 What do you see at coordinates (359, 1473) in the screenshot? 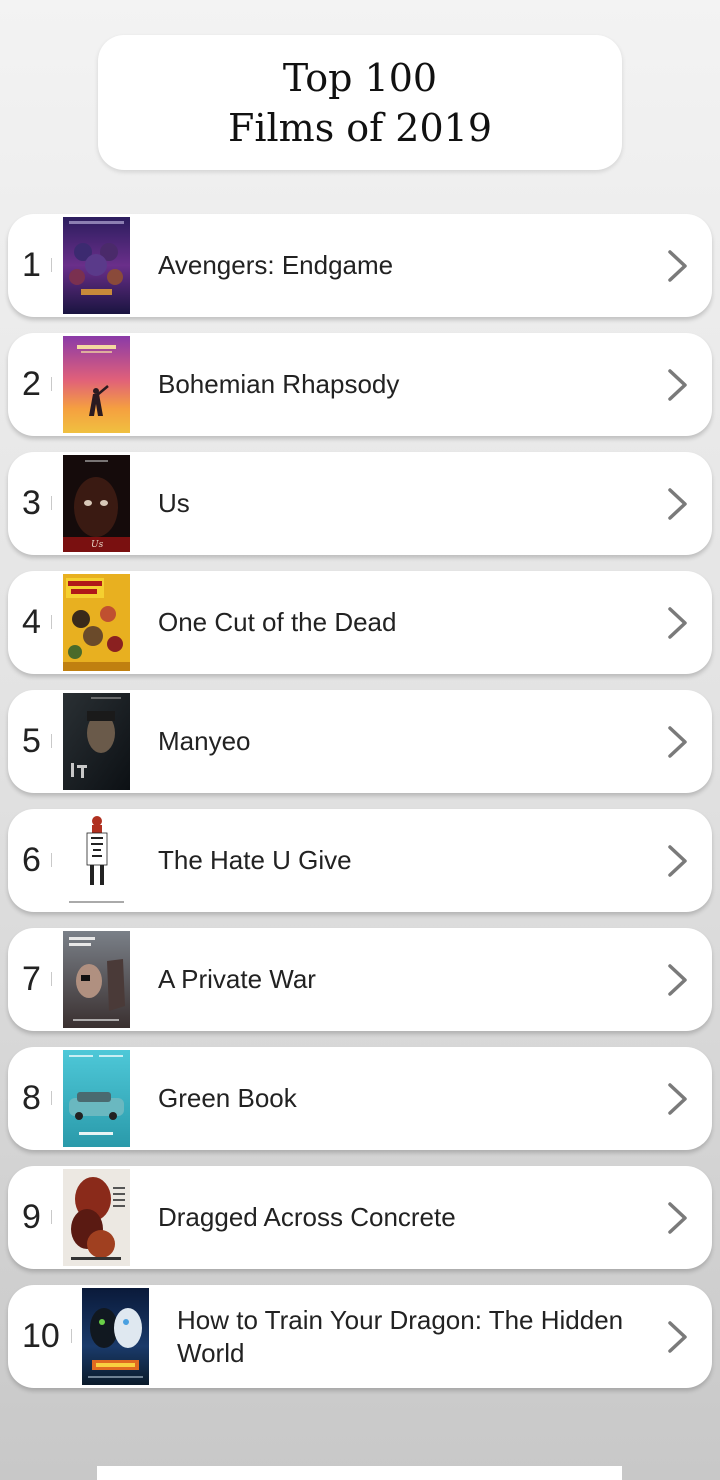
I see `bottom-card-edge` at bounding box center [359, 1473].